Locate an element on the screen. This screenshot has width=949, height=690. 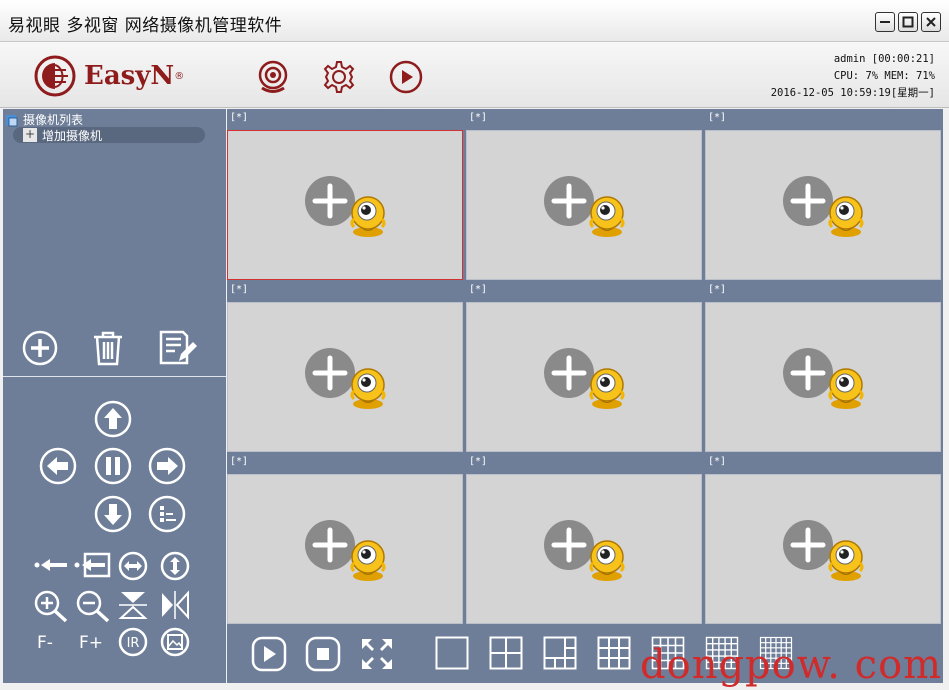
mirror-icon is located at coordinates (175, 605).